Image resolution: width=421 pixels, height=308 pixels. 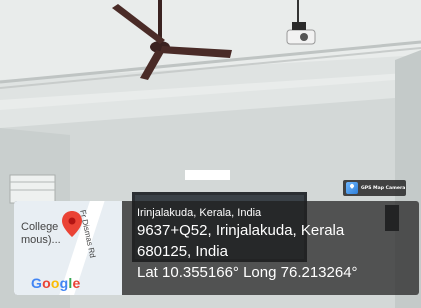 What do you see at coordinates (182, 251) in the screenshot?
I see `address-line2: 680125, India` at bounding box center [182, 251].